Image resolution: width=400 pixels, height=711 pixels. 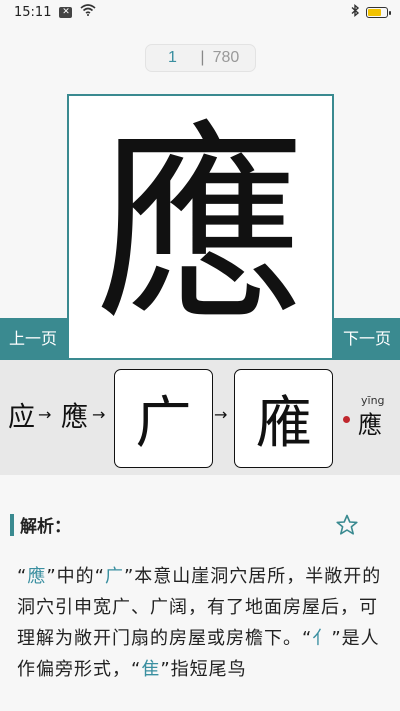 I want to click on status-right, so click(x=371, y=12).